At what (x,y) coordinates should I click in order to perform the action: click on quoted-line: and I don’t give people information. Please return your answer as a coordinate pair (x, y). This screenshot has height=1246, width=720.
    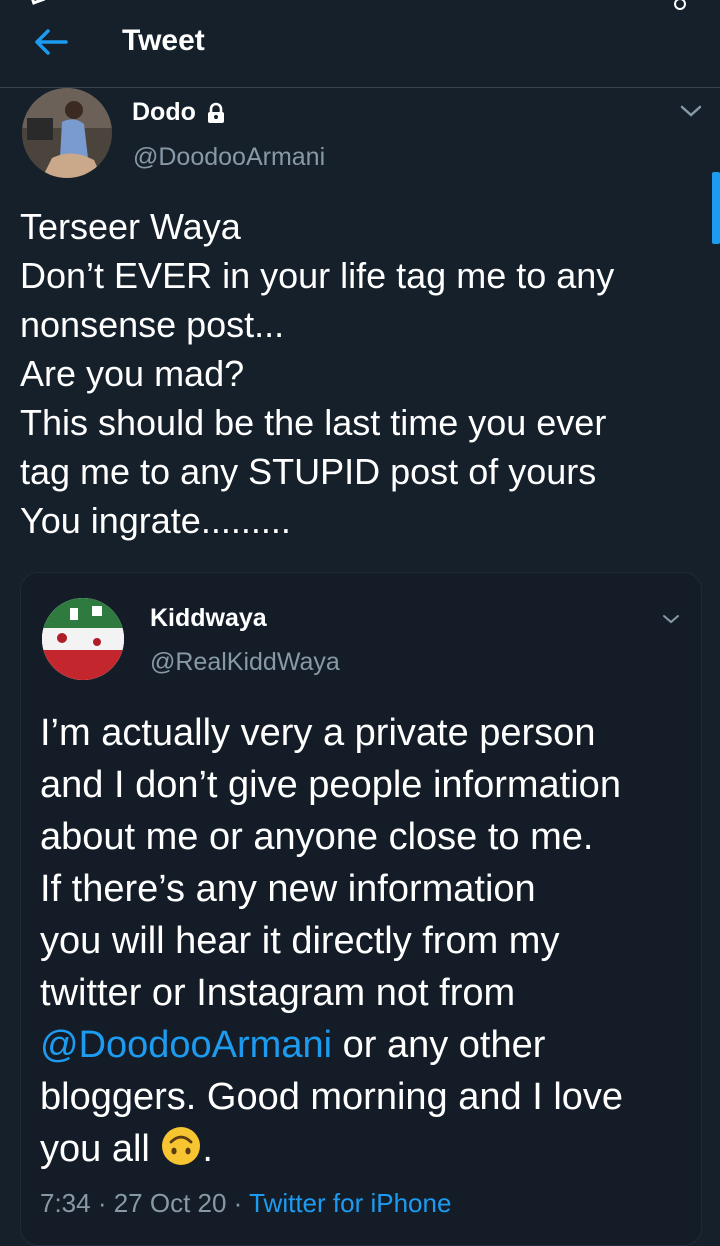
    Looking at the image, I should click on (330, 785).